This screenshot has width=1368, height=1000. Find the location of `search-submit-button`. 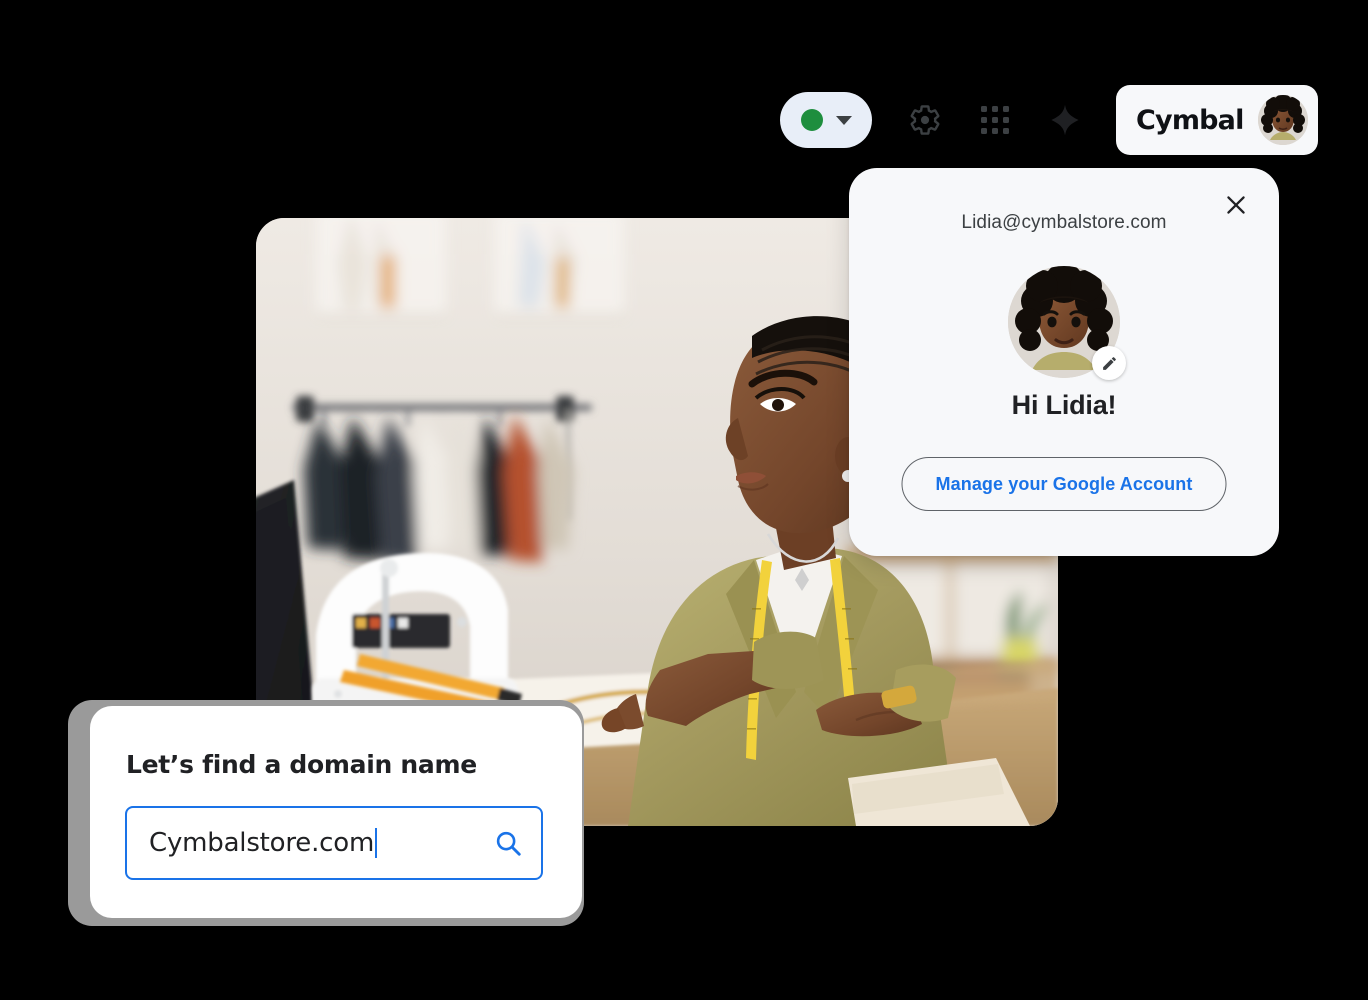

search-submit-button is located at coordinates (508, 843).